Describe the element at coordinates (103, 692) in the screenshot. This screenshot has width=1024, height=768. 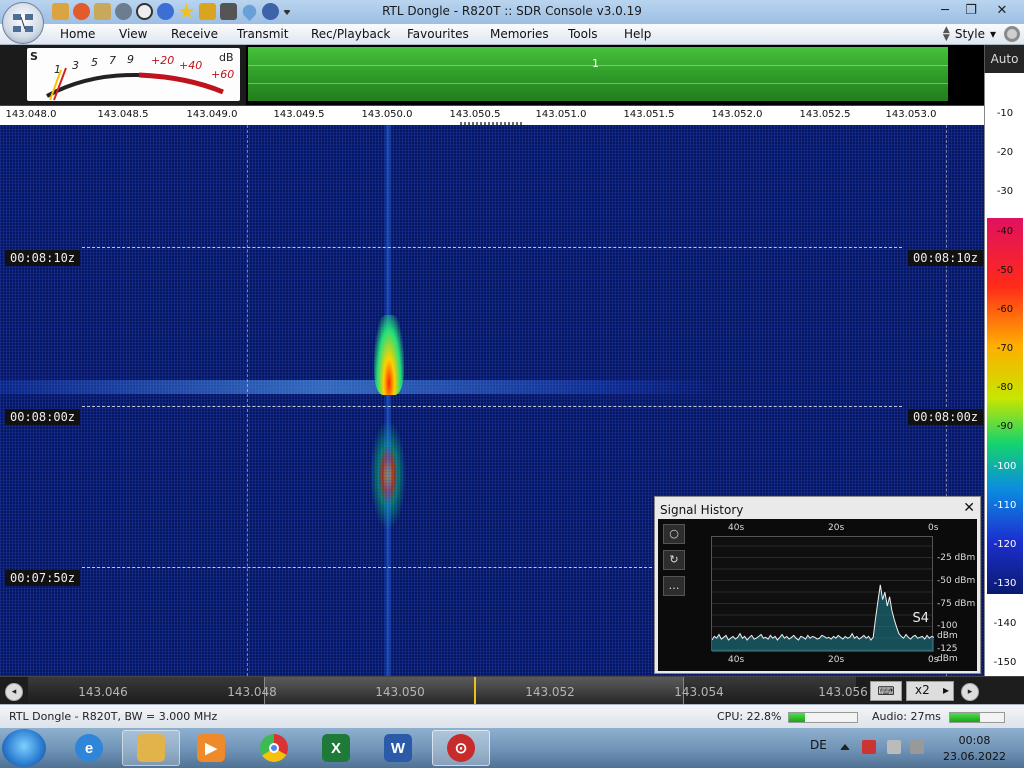
I see `tuning-tick: 143.046` at that location.